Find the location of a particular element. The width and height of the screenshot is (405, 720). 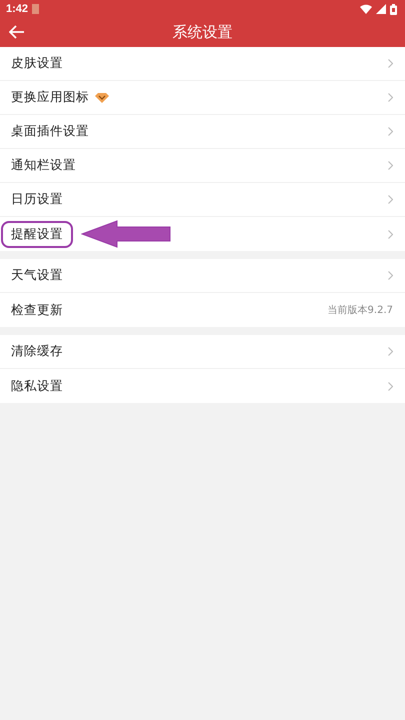

back-arrow-icon is located at coordinates (17, 32).